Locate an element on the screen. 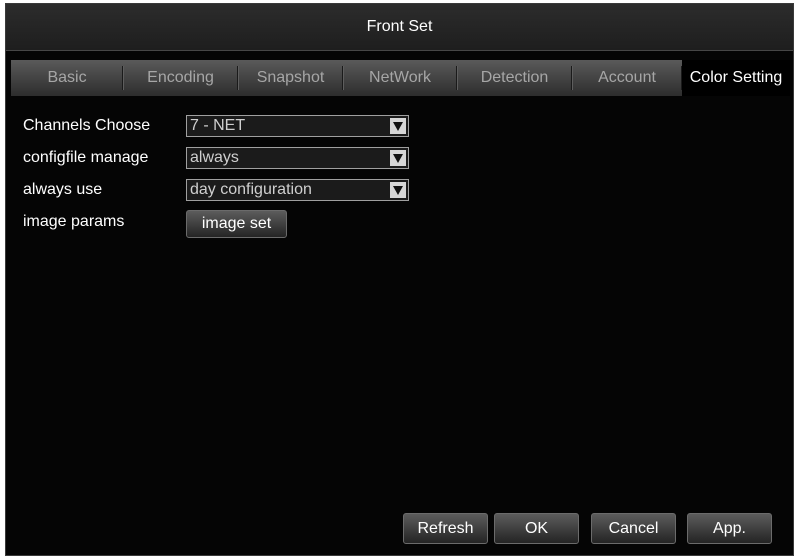  tab-color-setting: Color Setting is located at coordinates (736, 78).